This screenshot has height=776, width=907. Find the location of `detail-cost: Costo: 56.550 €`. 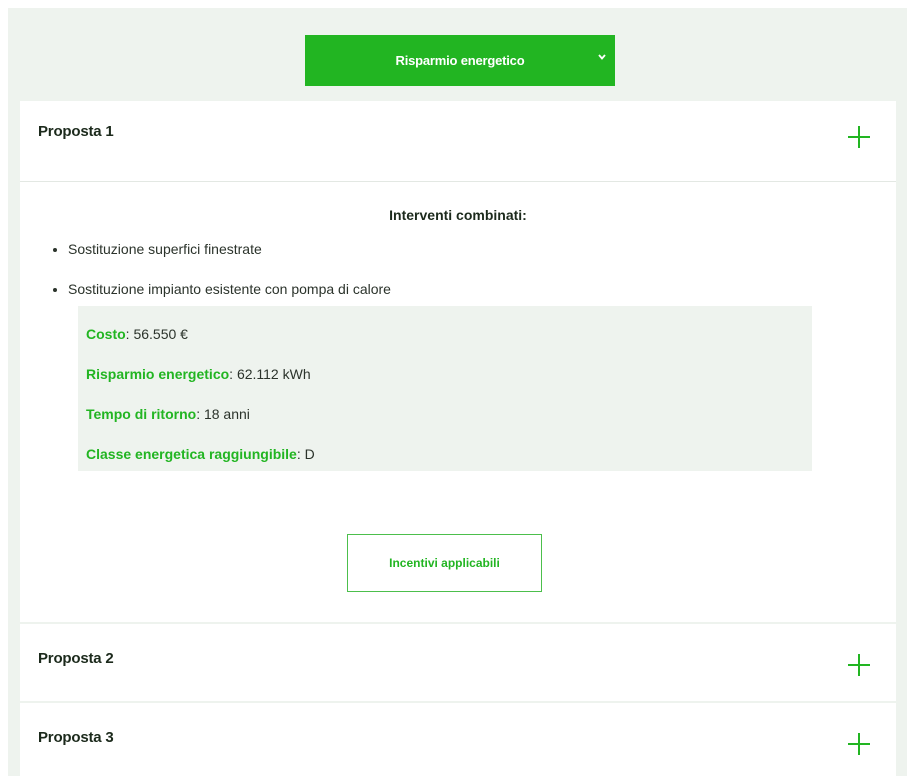

detail-cost: Costo: 56.550 € is located at coordinates (137, 334).